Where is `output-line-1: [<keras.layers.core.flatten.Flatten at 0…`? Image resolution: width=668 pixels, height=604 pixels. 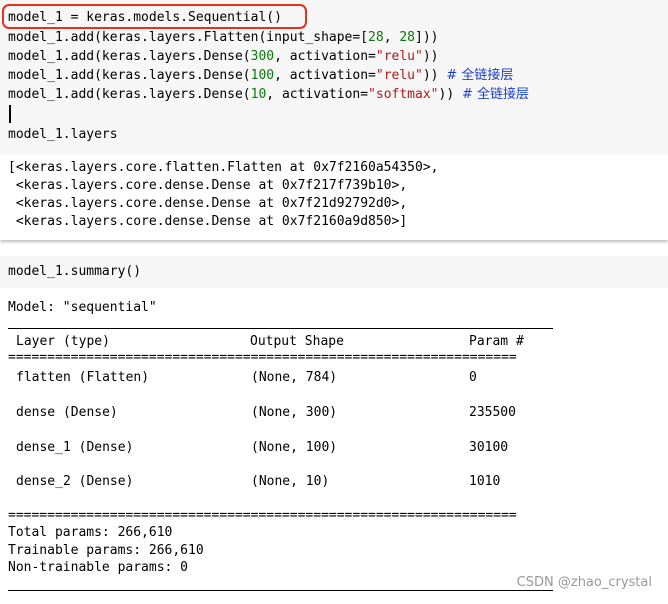 output-line-1: [<keras.layers.core.flatten.Flatten at 0… is located at coordinates (223, 167).